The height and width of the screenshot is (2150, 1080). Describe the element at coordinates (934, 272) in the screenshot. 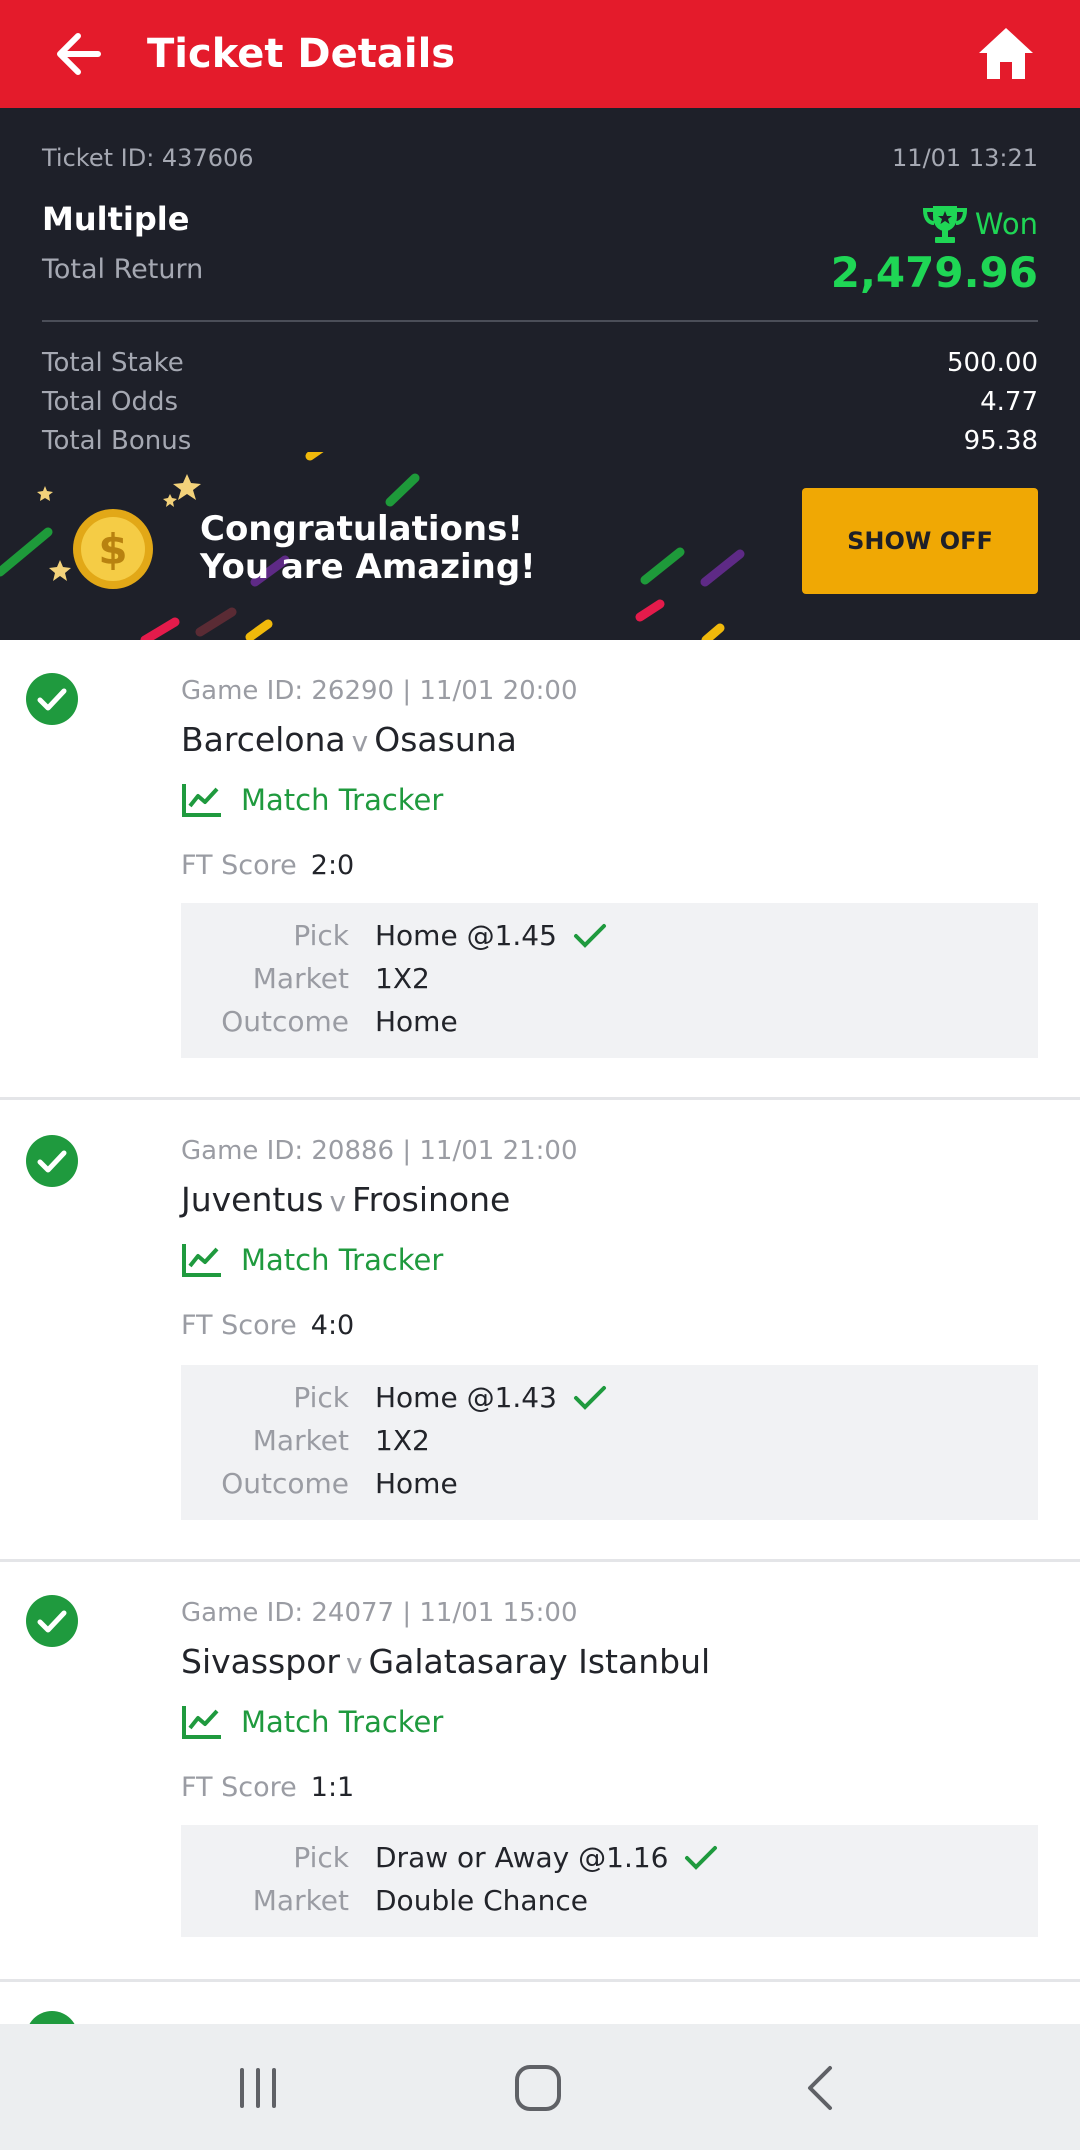

I see `total-return-value: 2,479.96` at that location.